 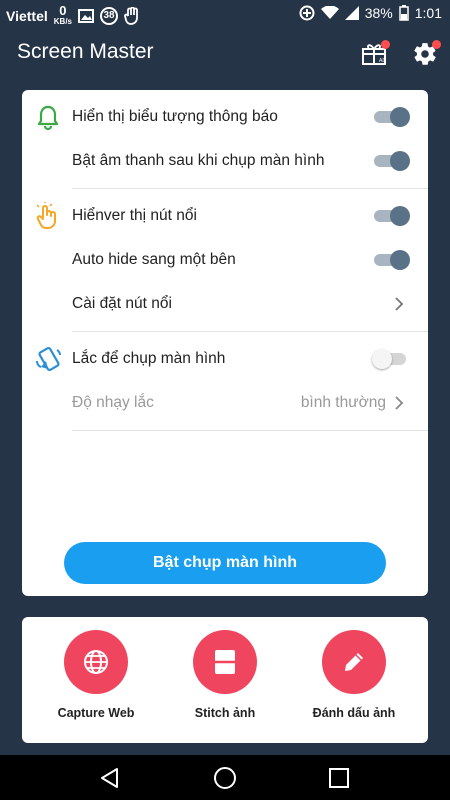 What do you see at coordinates (307, 13) in the screenshot?
I see `data-saver-icon` at bounding box center [307, 13].